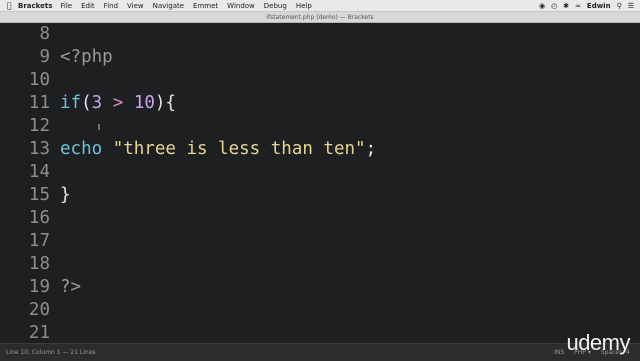  Describe the element at coordinates (165, 103) in the screenshot. I see `code-token: ){` at that location.